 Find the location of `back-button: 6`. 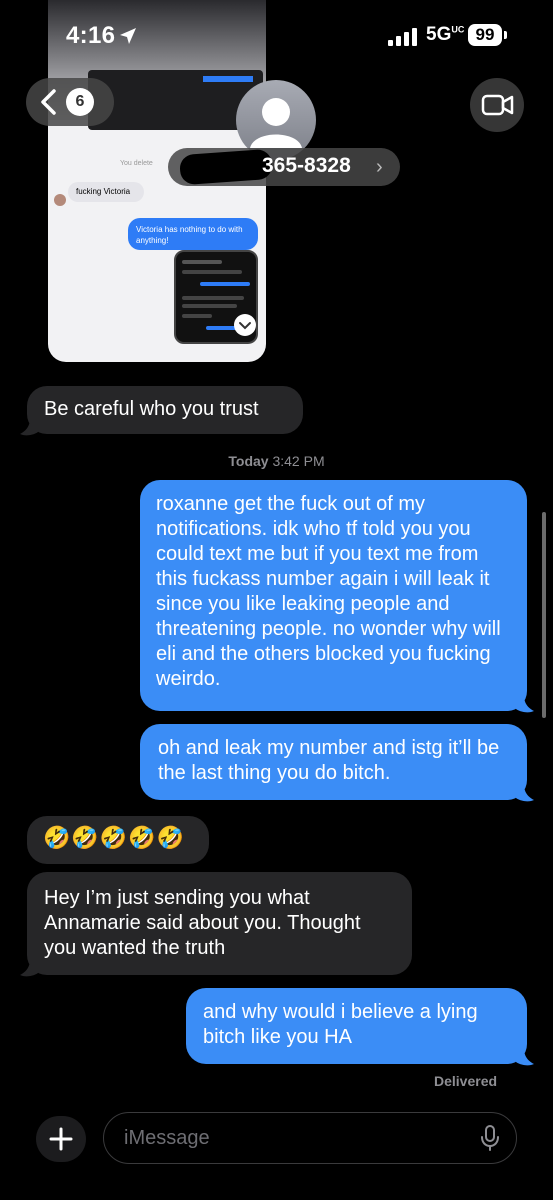

back-button: 6 is located at coordinates (70, 102).